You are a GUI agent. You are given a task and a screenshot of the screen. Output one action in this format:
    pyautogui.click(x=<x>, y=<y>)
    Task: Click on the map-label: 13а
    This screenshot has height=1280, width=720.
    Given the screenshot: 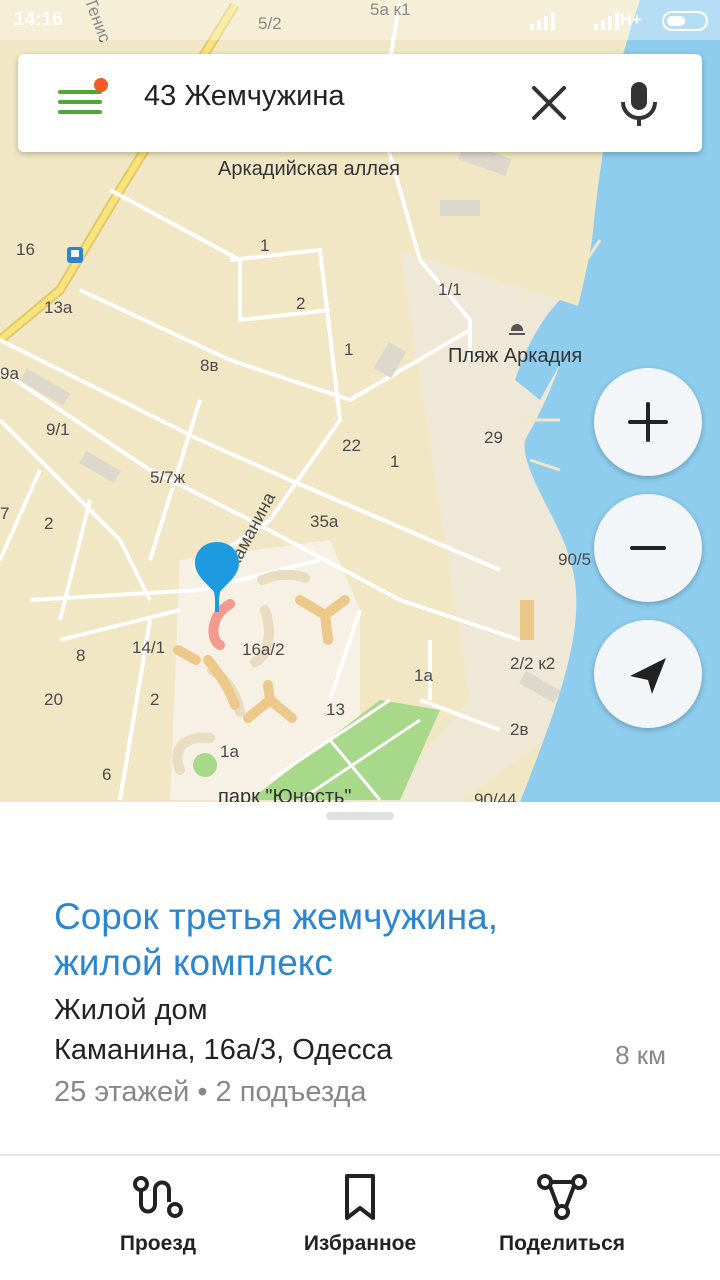 What is the action you would take?
    pyautogui.click(x=58, y=307)
    